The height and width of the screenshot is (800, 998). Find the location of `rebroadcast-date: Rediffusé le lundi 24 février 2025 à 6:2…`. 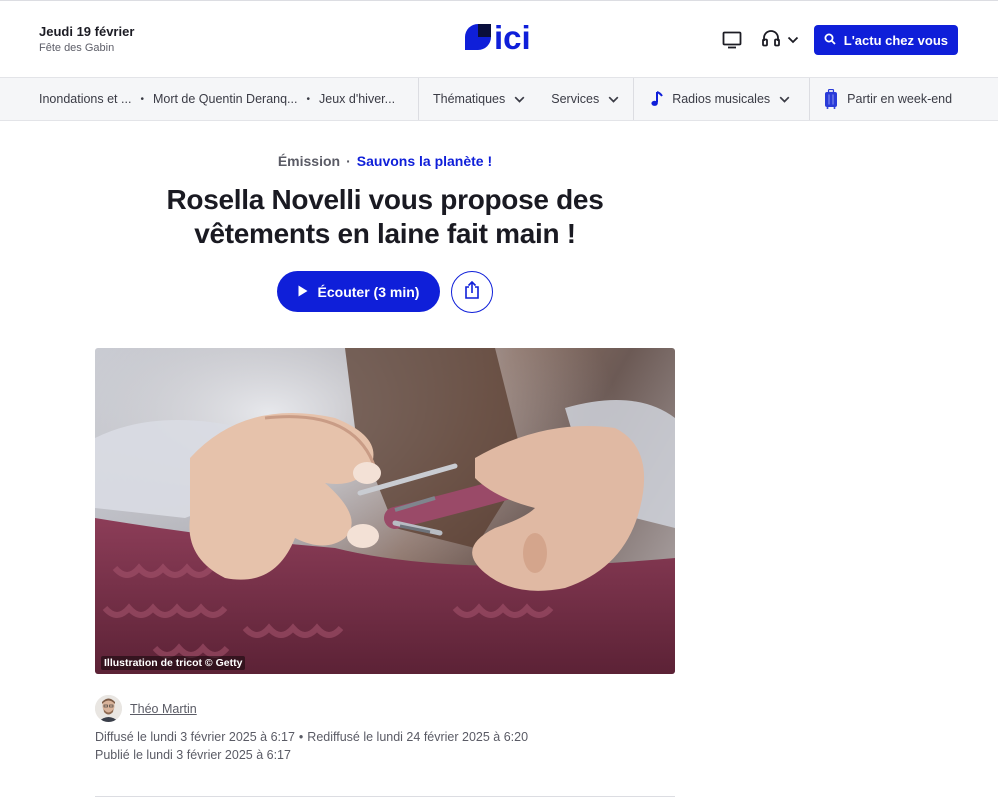

rebroadcast-date: Rediffusé le lundi 24 février 2025 à 6:2… is located at coordinates (418, 737).